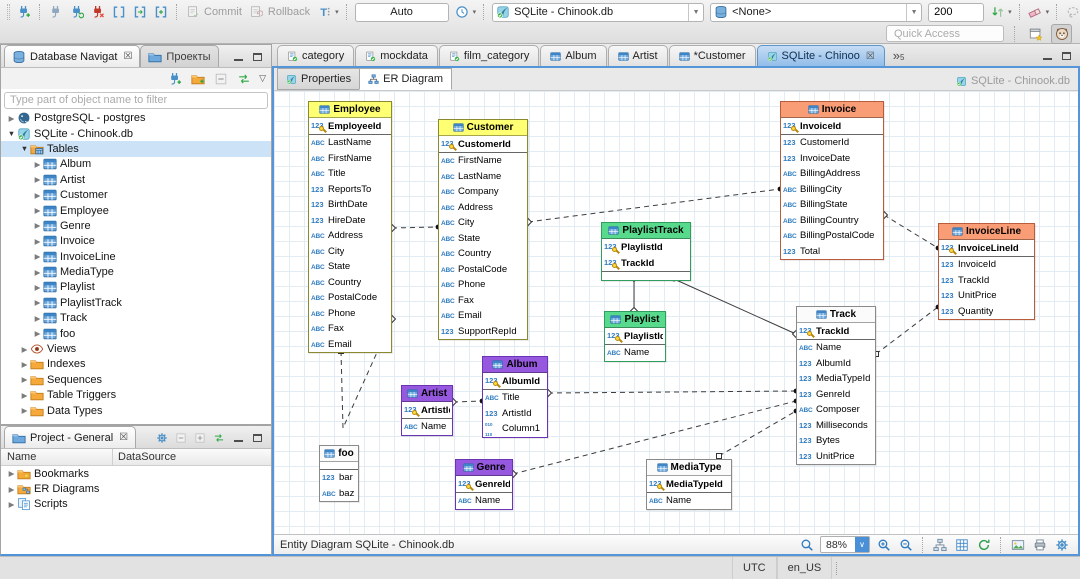 The width and height of the screenshot is (1080, 579). I want to click on subtab-er-diagram: ER Diagram, so click(406, 79).